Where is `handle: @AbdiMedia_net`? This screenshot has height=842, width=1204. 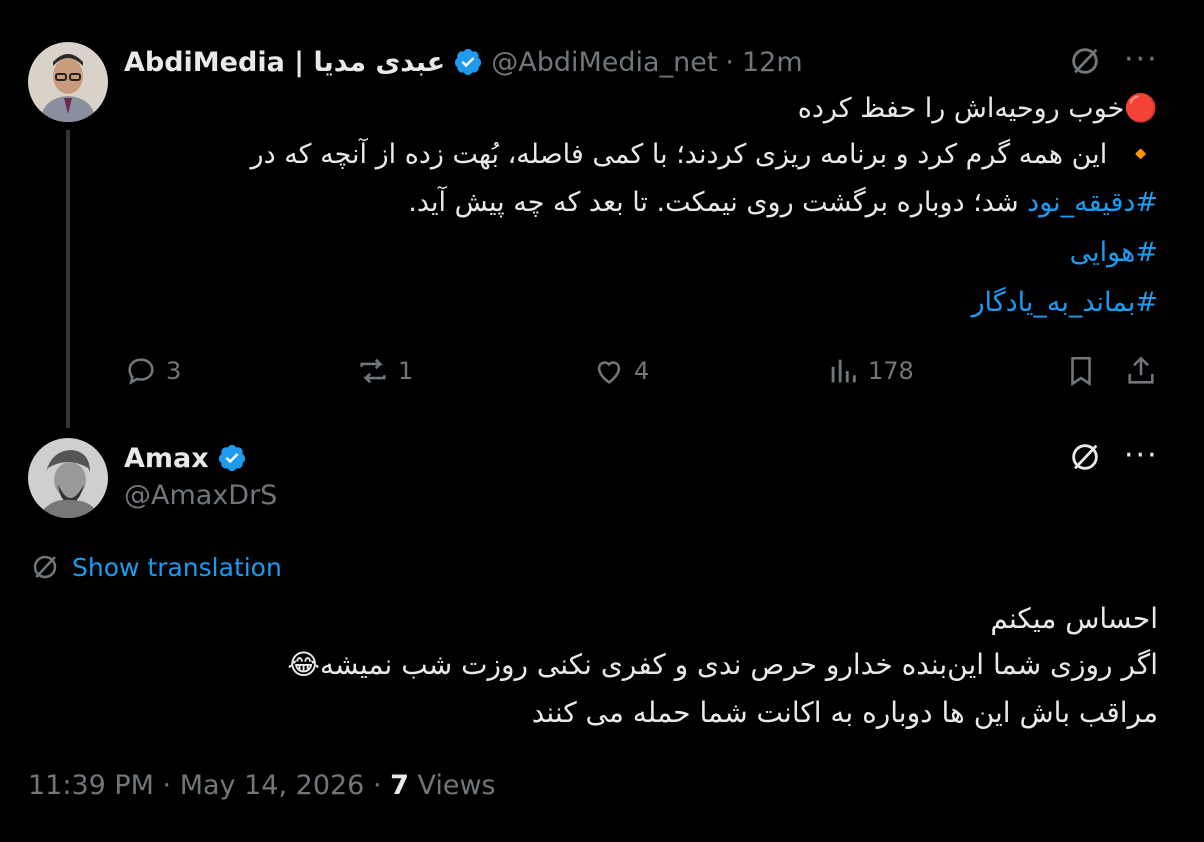
handle: @AbdiMedia_net is located at coordinates (604, 62).